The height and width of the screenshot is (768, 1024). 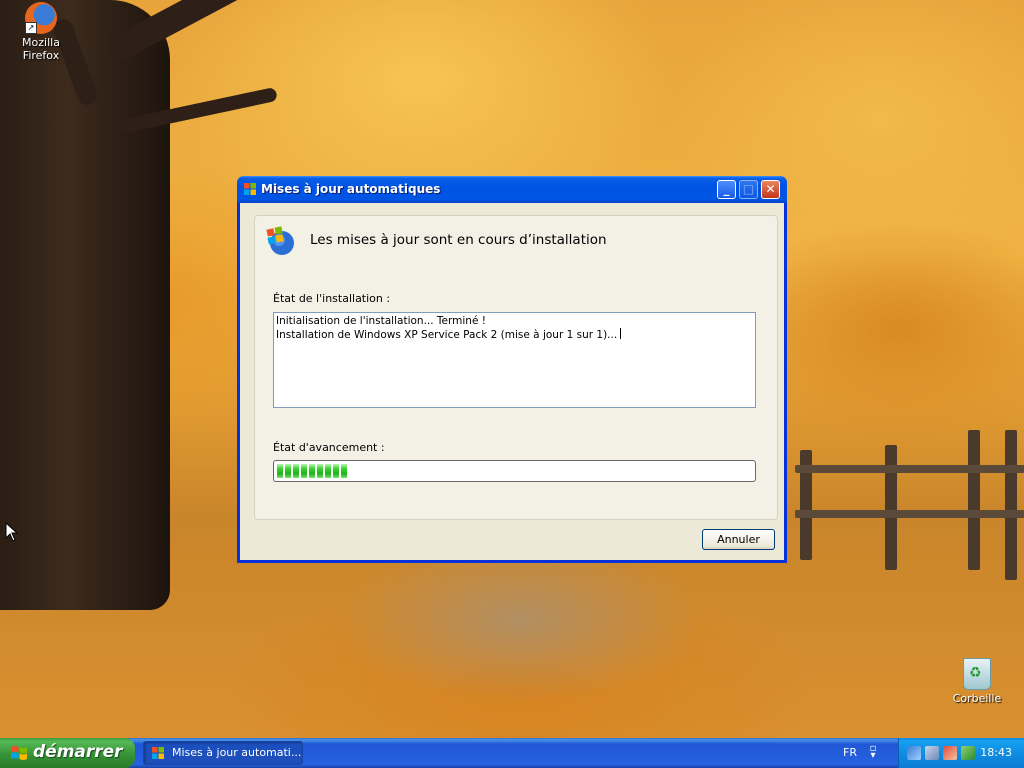 I want to click on network-icon, so click(x=932, y=753).